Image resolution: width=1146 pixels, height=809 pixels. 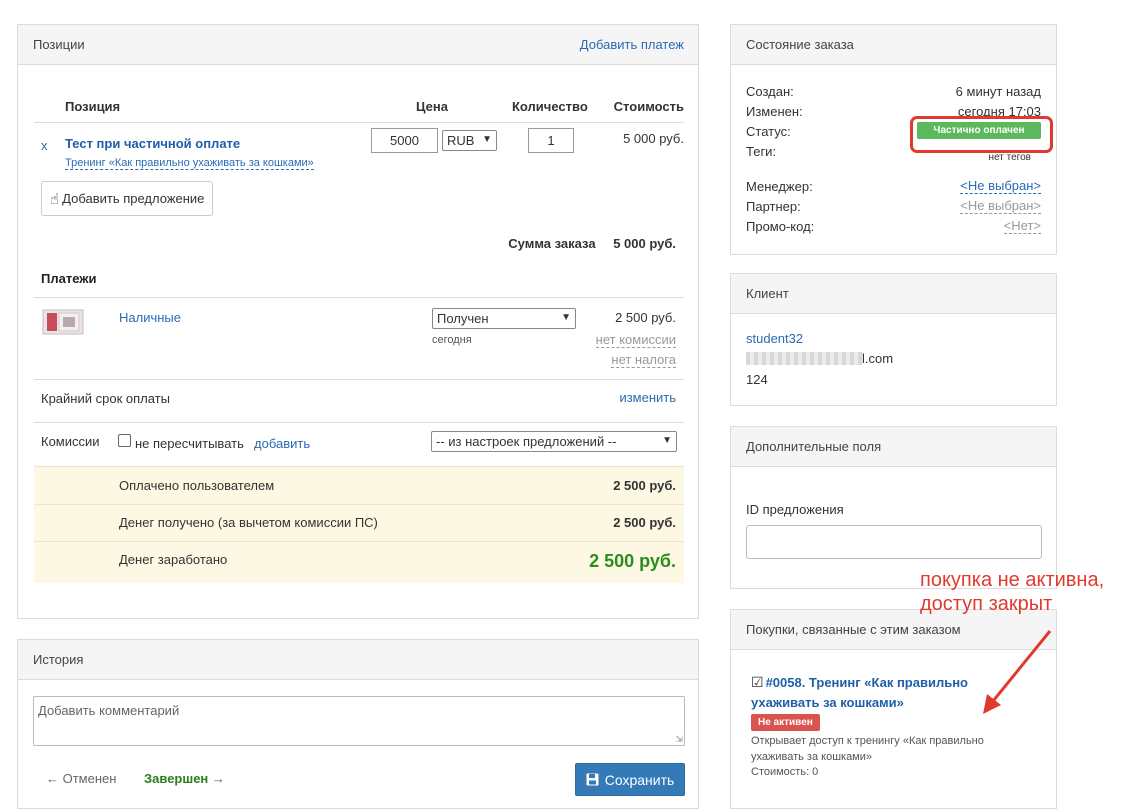 What do you see at coordinates (780, 226) in the screenshot?
I see `promo-label: Промо-код:` at bounding box center [780, 226].